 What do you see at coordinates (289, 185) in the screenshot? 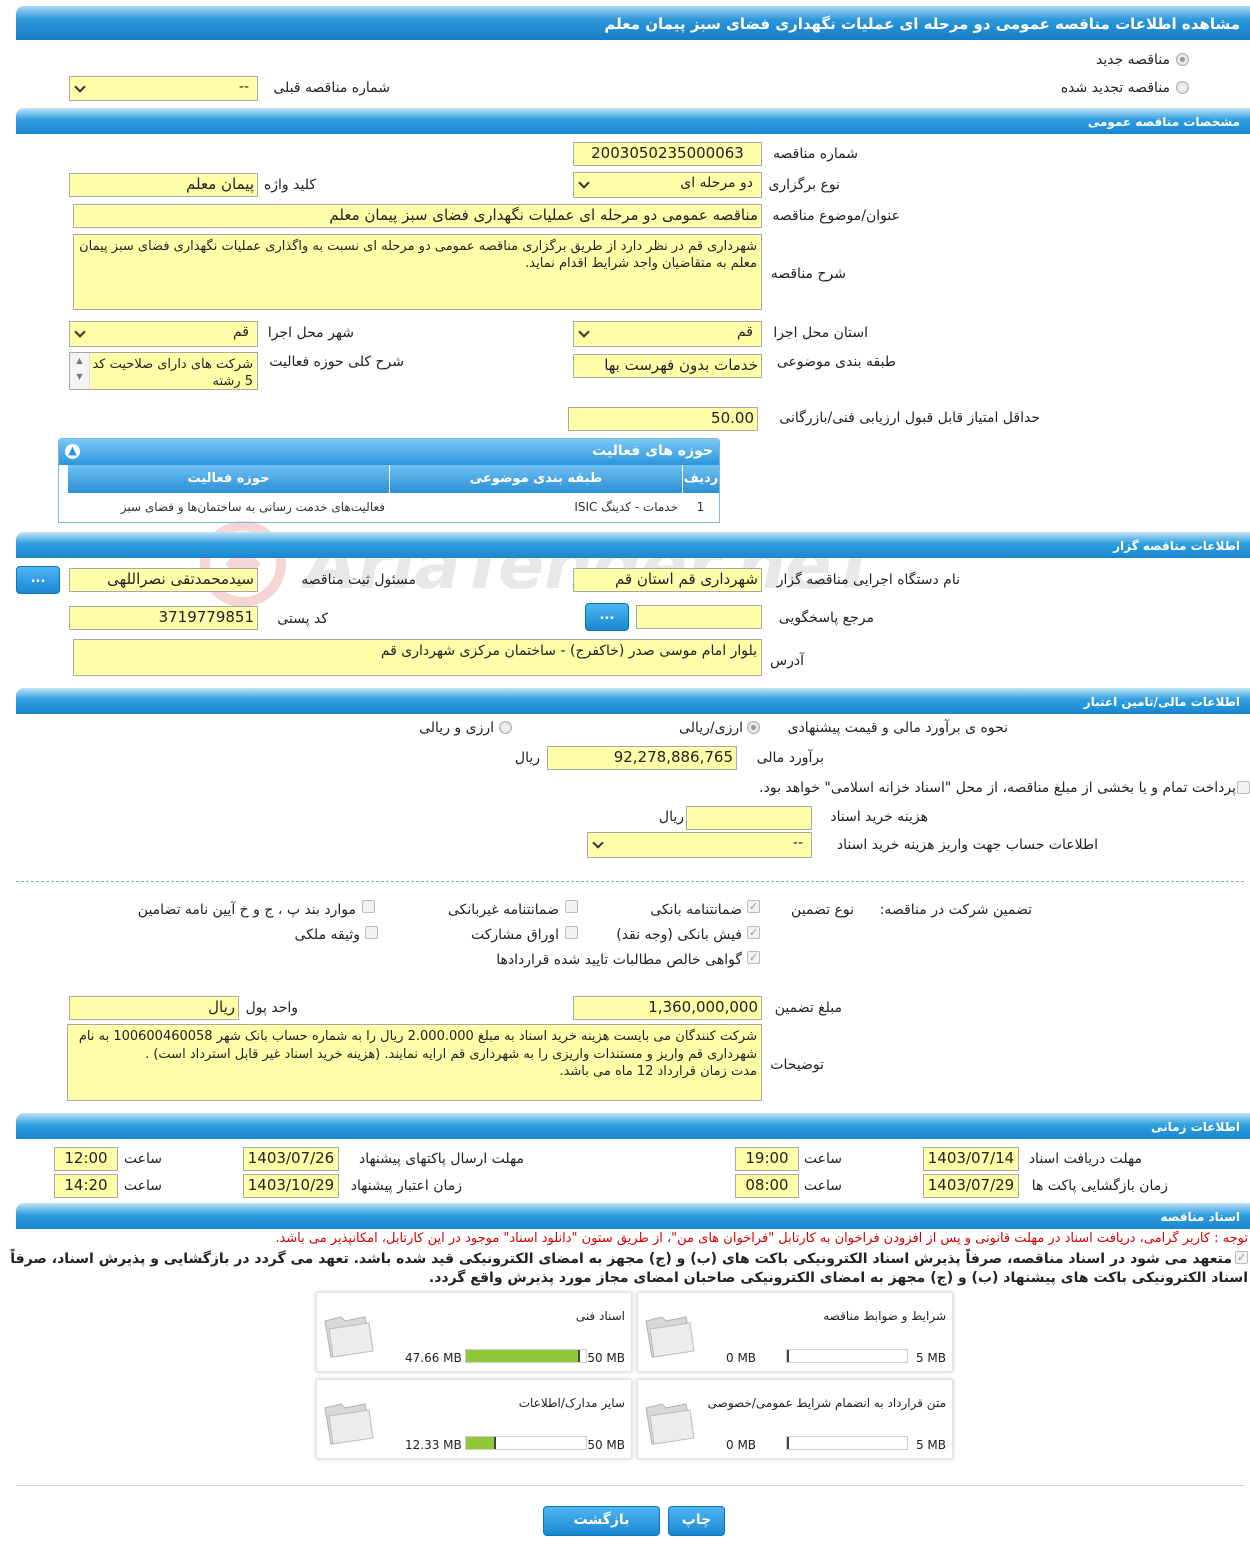
I see `keyword-label: کلید واژه` at bounding box center [289, 185].